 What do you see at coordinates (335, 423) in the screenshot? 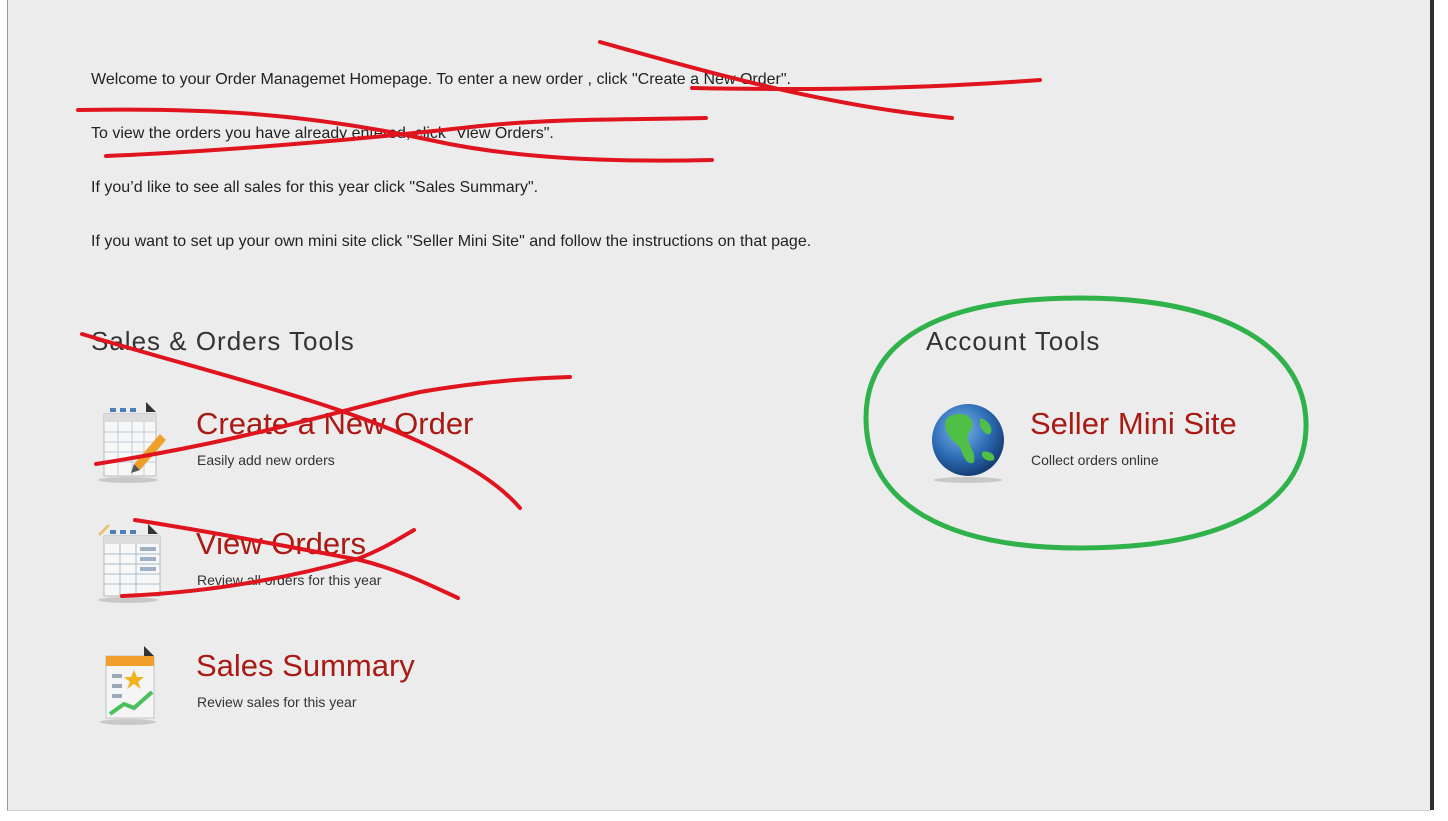
I see `create-new-order-title: Create a New Order` at bounding box center [335, 423].